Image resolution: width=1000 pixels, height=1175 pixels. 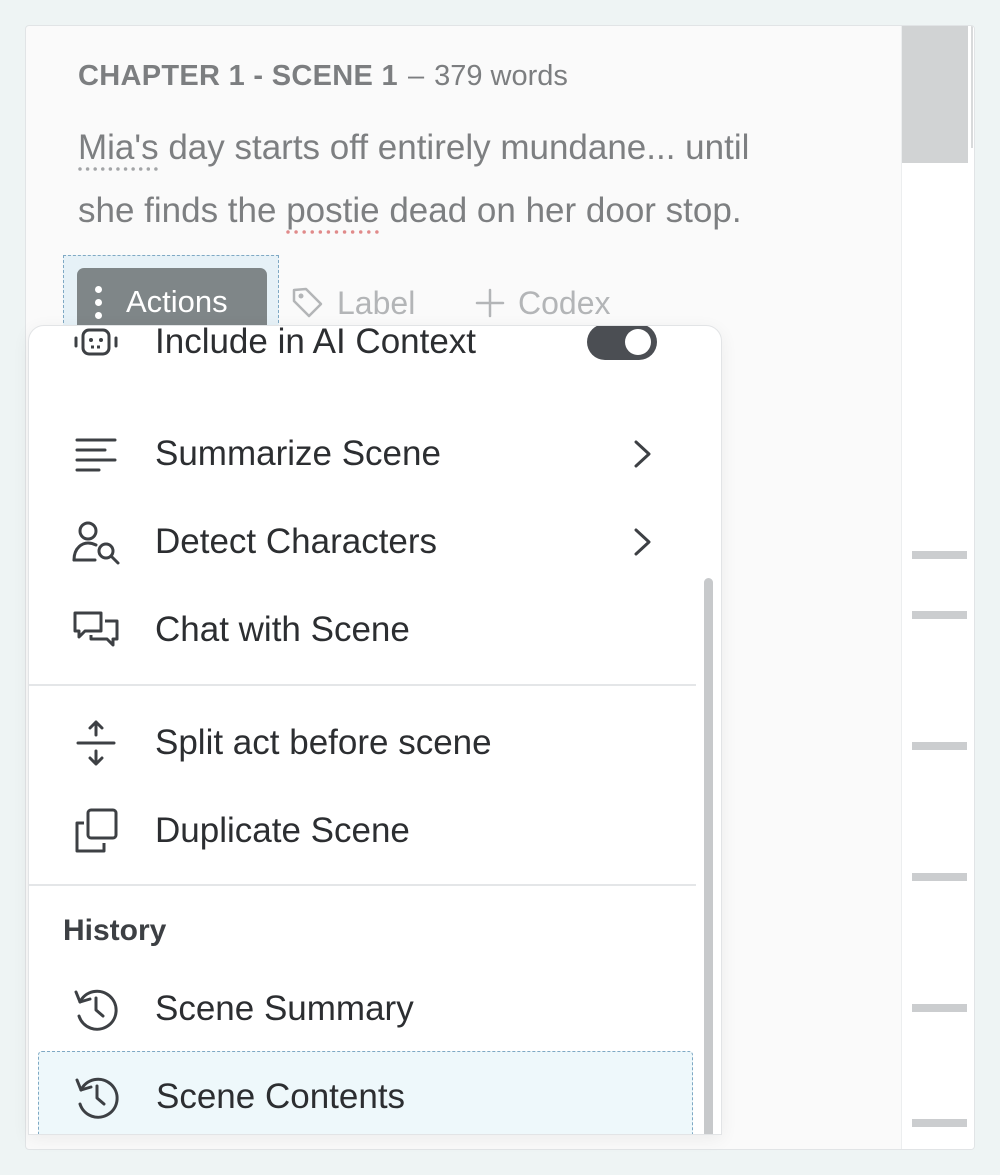 I want to click on word-count: 379 words, so click(x=501, y=76).